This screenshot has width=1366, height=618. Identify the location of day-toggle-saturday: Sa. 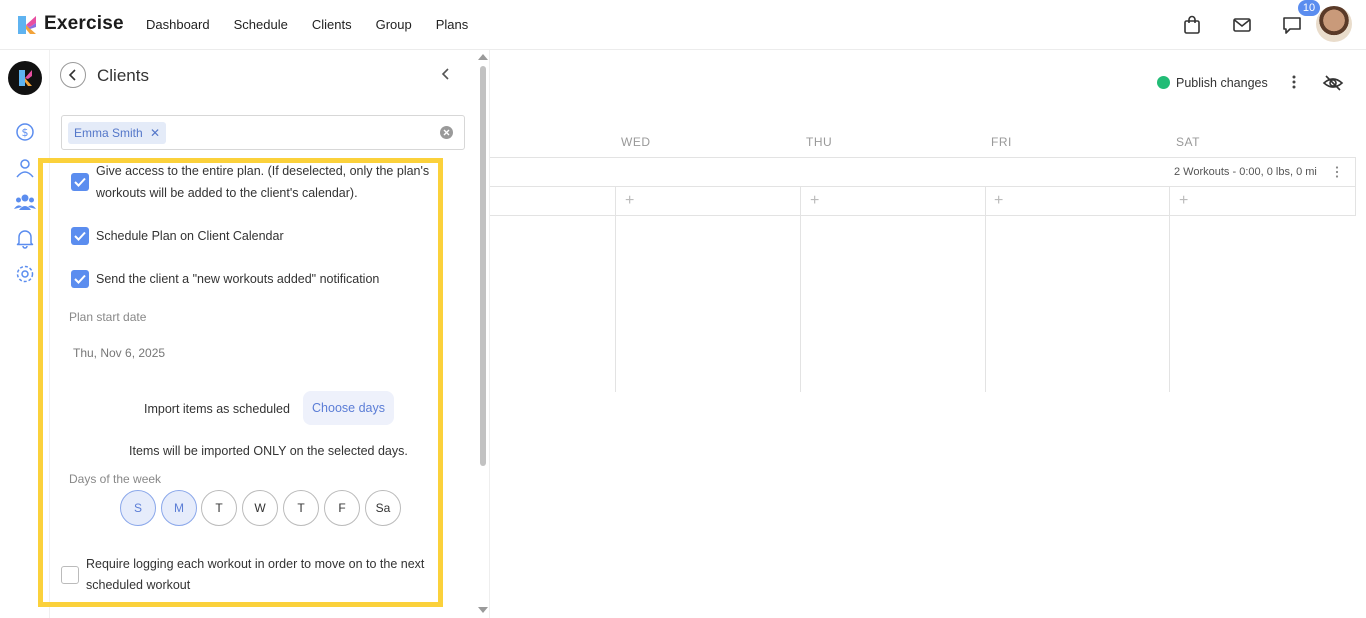
(383, 508).